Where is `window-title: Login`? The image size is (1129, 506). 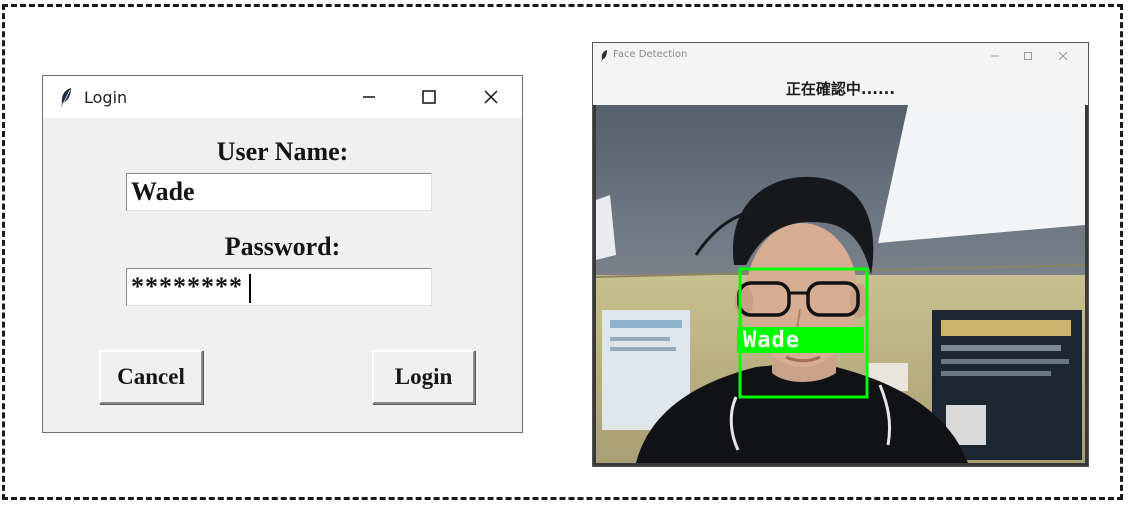 window-title: Login is located at coordinates (106, 97).